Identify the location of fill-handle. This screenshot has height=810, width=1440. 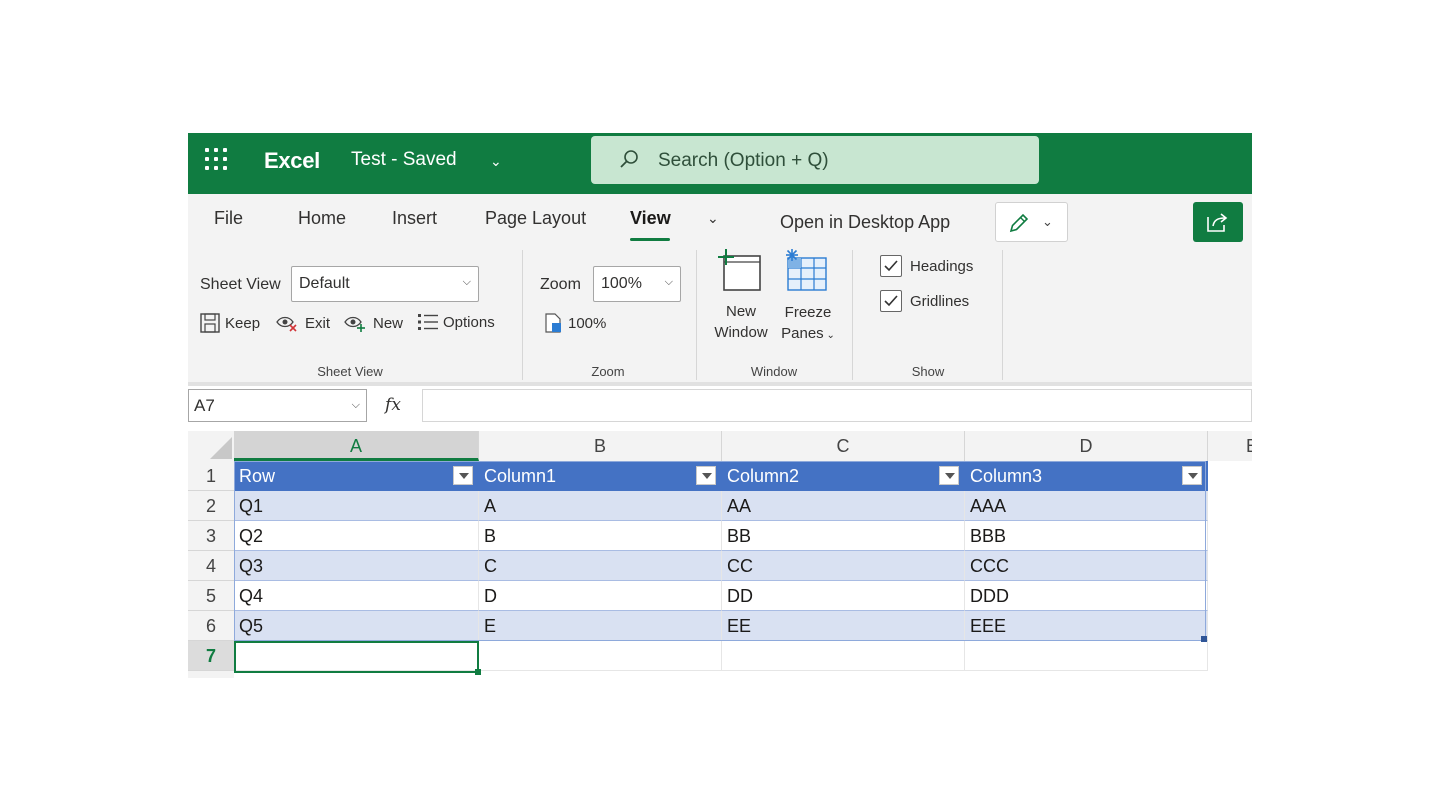
(478, 672).